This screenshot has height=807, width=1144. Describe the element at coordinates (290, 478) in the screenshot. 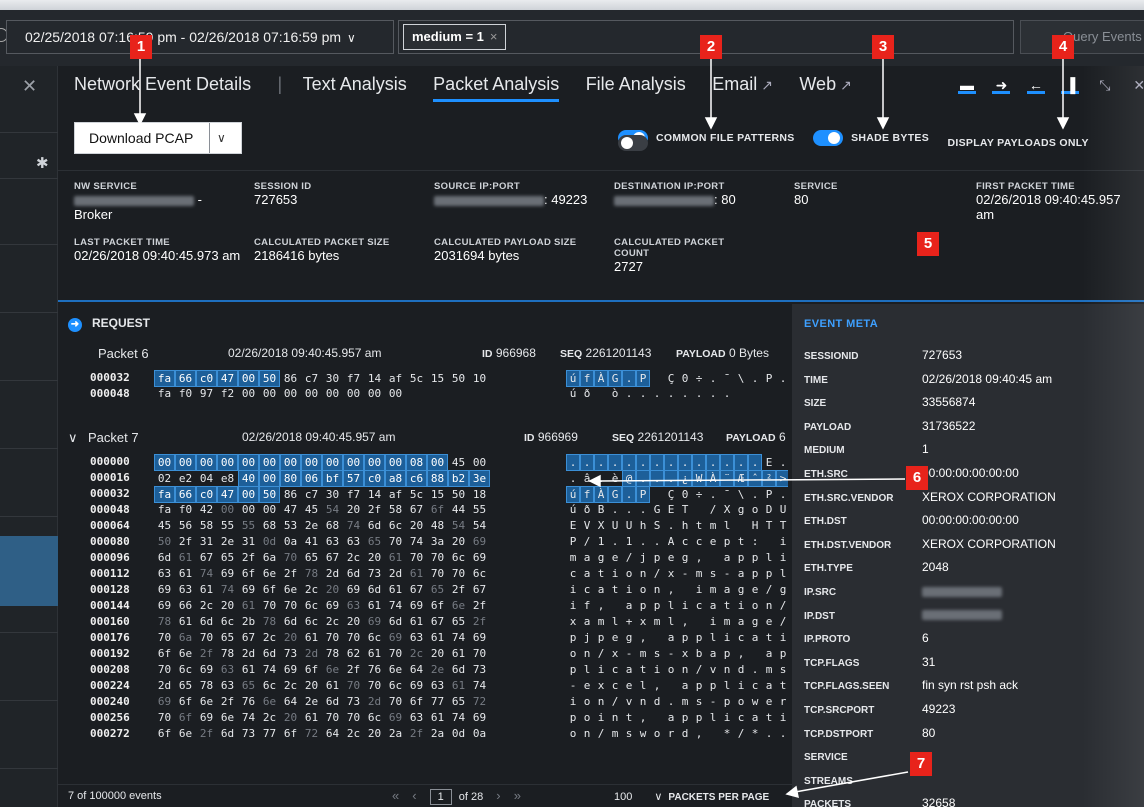

I see `hex-byte: 80` at that location.